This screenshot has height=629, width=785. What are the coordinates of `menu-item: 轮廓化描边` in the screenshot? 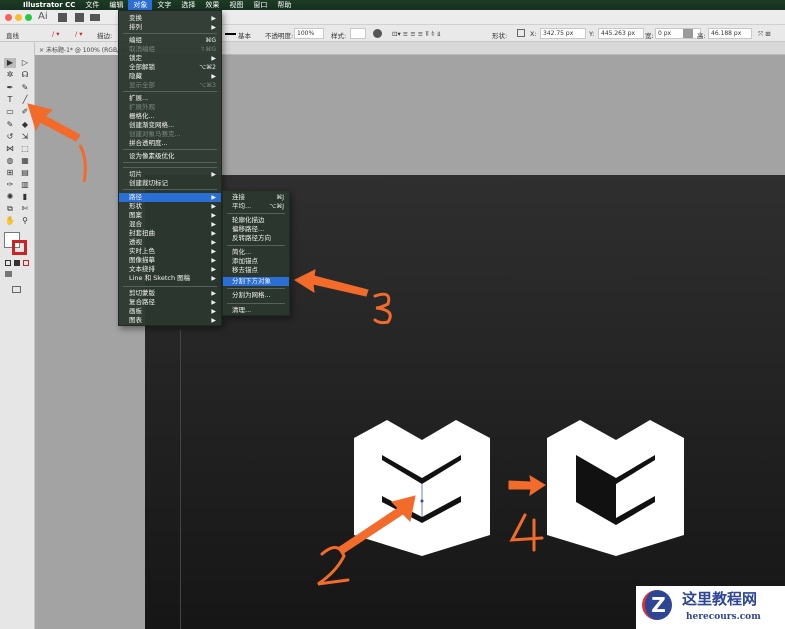 It's located at (256, 220).